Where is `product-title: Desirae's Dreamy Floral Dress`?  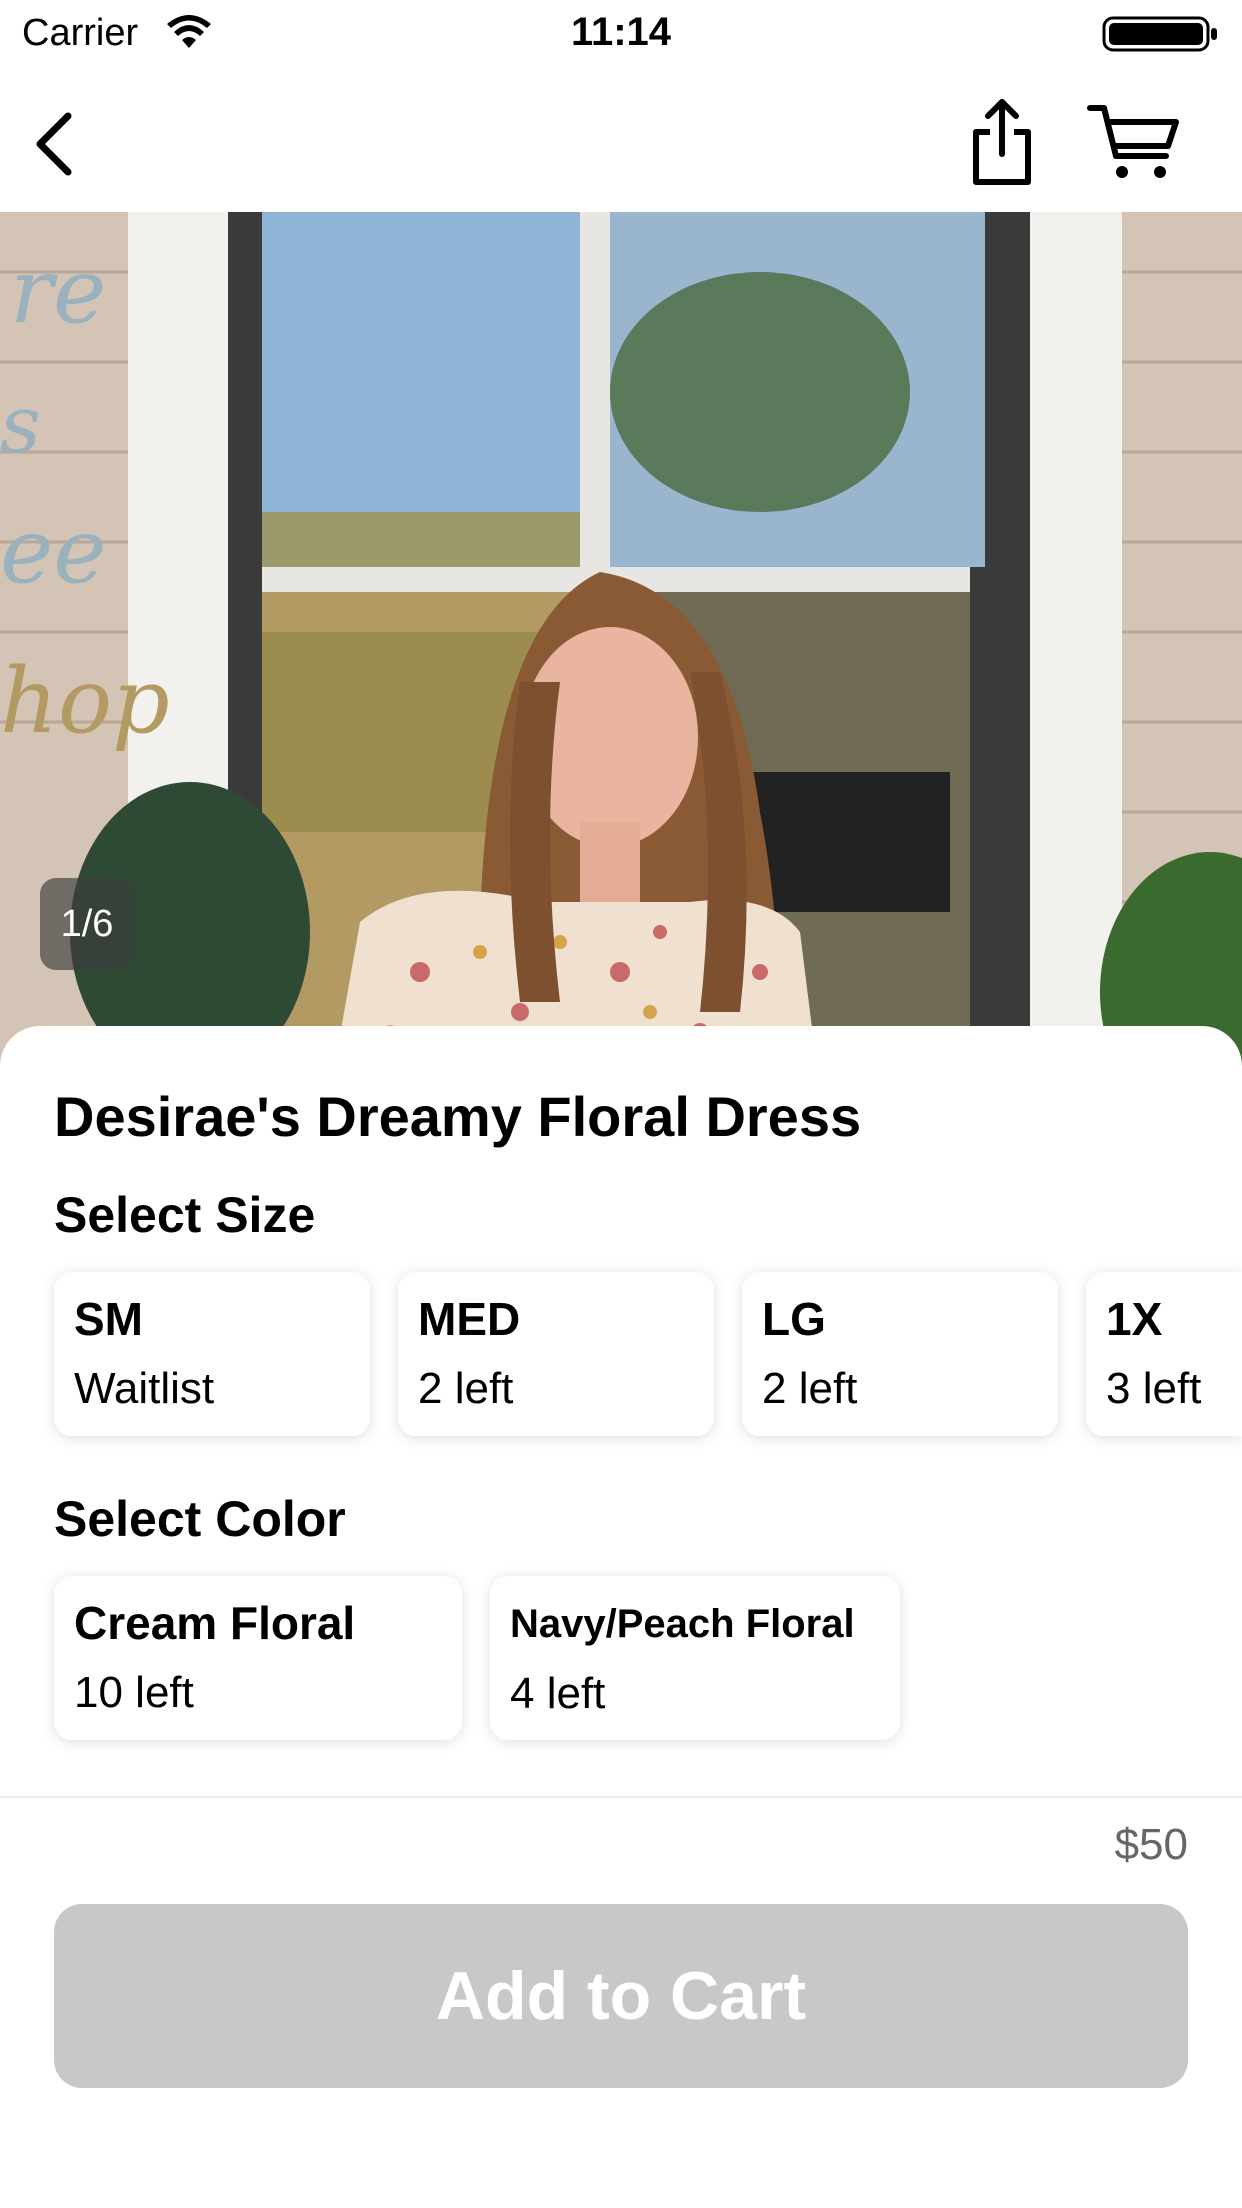 product-title: Desirae's Dreamy Floral Dress is located at coordinates (458, 1116).